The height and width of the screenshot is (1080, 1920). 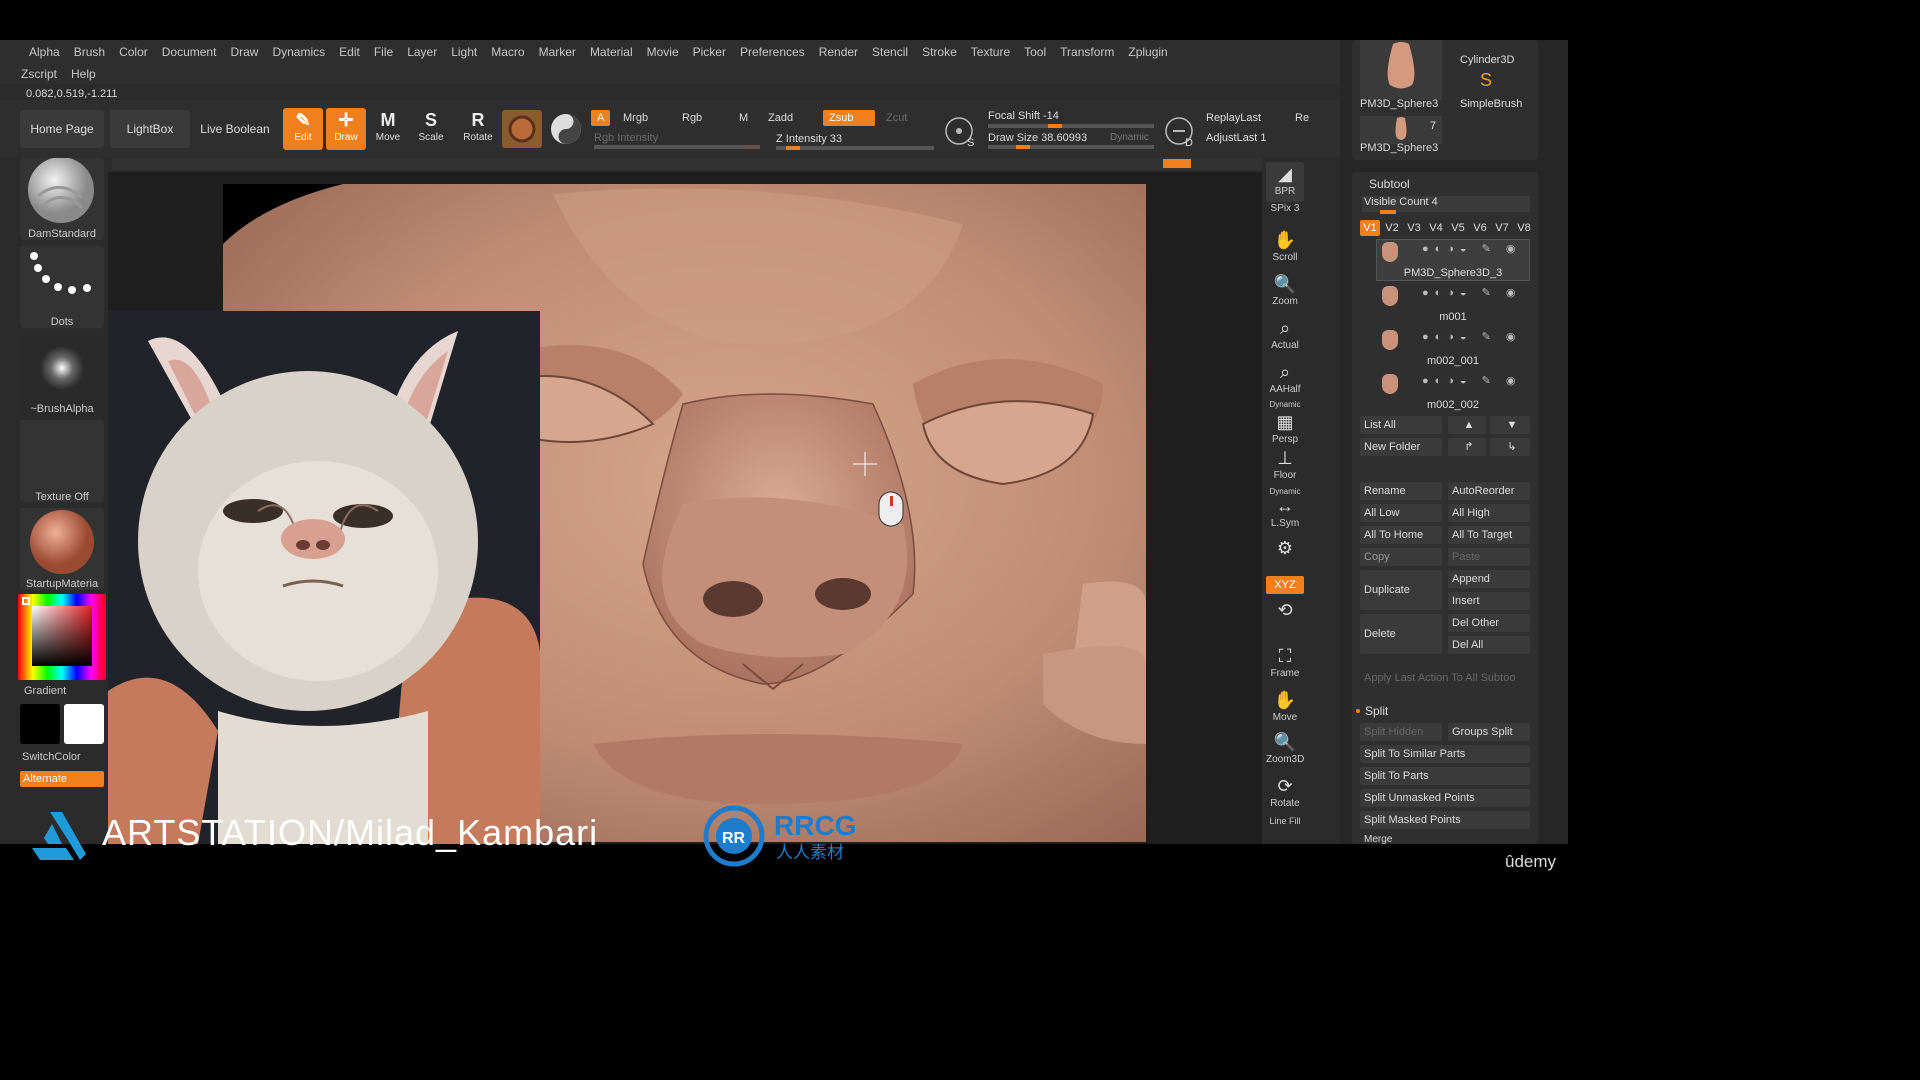 I want to click on menu-item-document: Document, so click(x=189, y=52).